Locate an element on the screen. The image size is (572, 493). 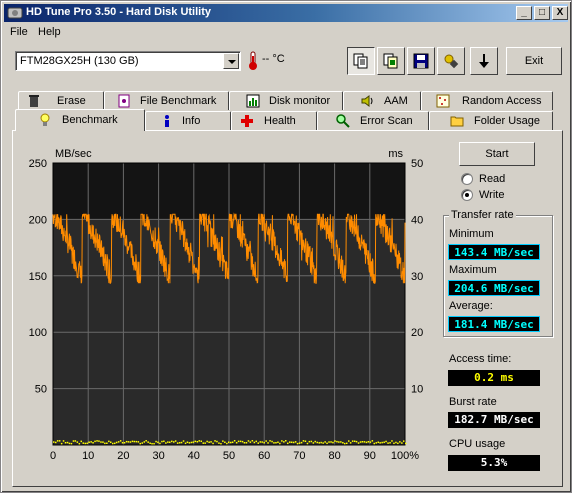
left-axis-unit: MB/sec is located at coordinates (73, 154).